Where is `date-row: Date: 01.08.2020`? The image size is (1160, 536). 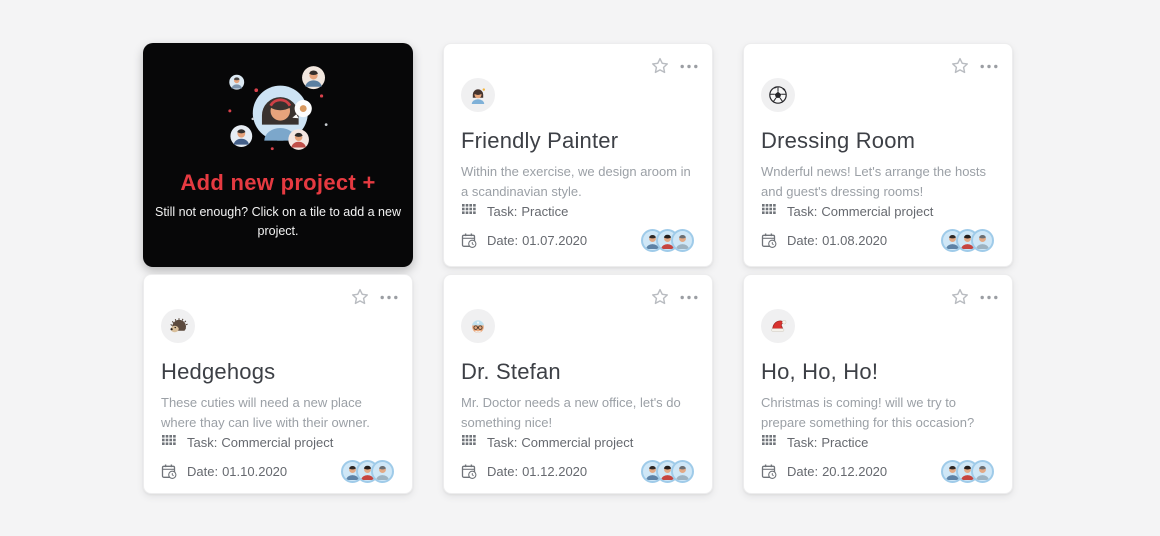 date-row: Date: 01.08.2020 is located at coordinates (877, 241).